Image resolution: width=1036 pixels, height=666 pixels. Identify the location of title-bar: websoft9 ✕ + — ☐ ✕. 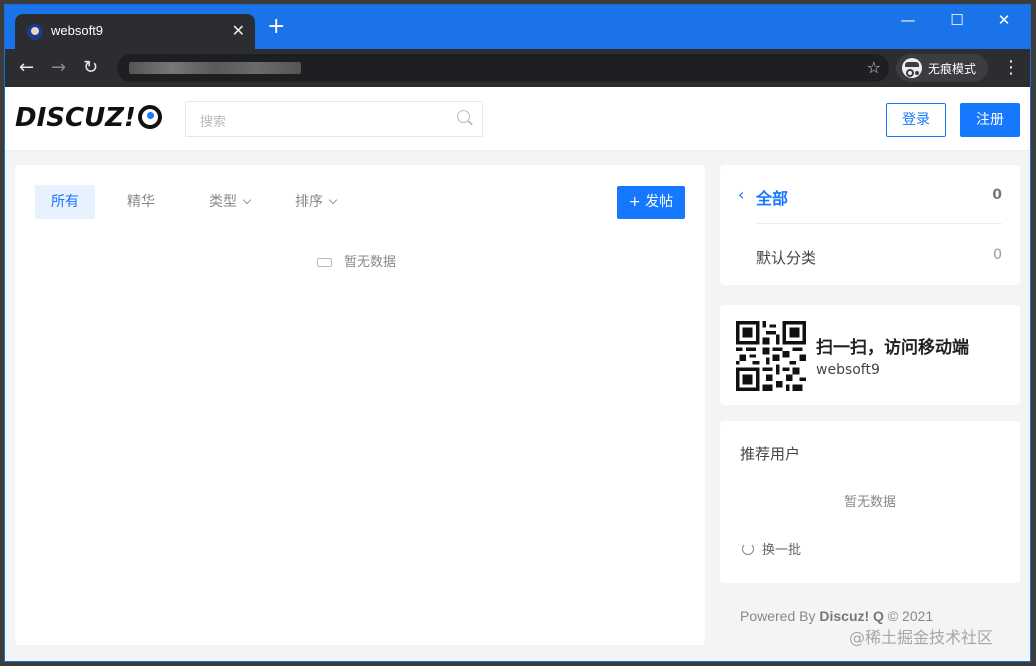
(517, 27).